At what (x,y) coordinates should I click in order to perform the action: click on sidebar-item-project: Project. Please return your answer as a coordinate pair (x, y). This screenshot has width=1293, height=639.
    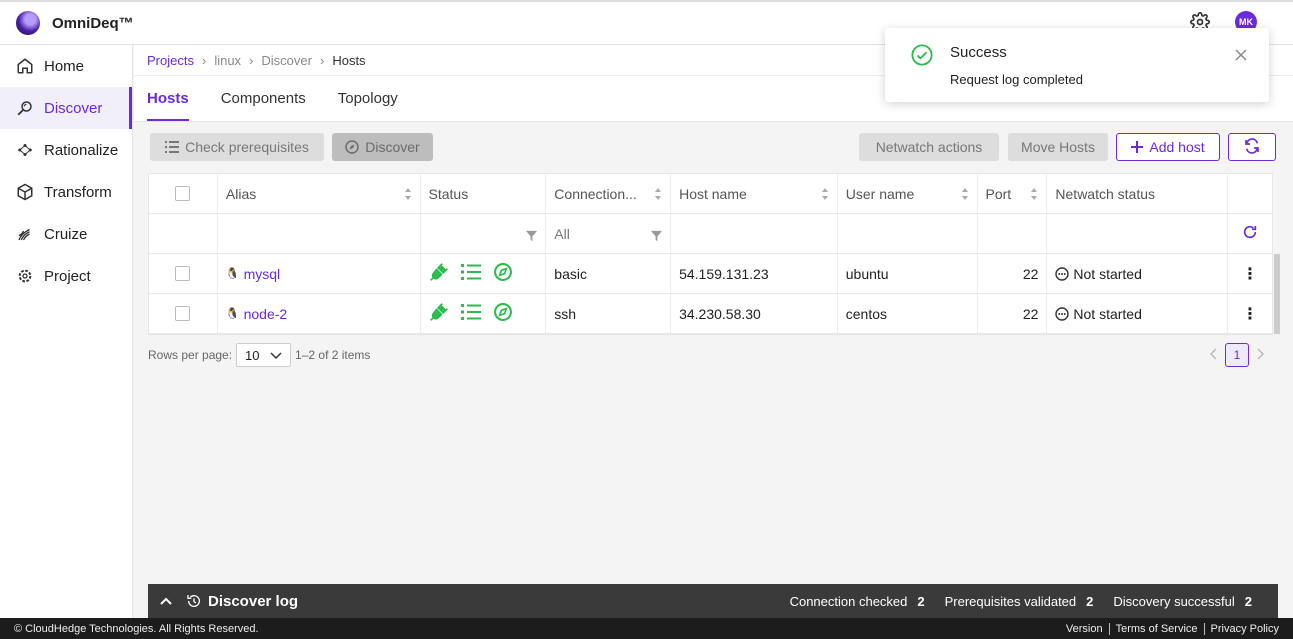
    Looking at the image, I should click on (66, 276).